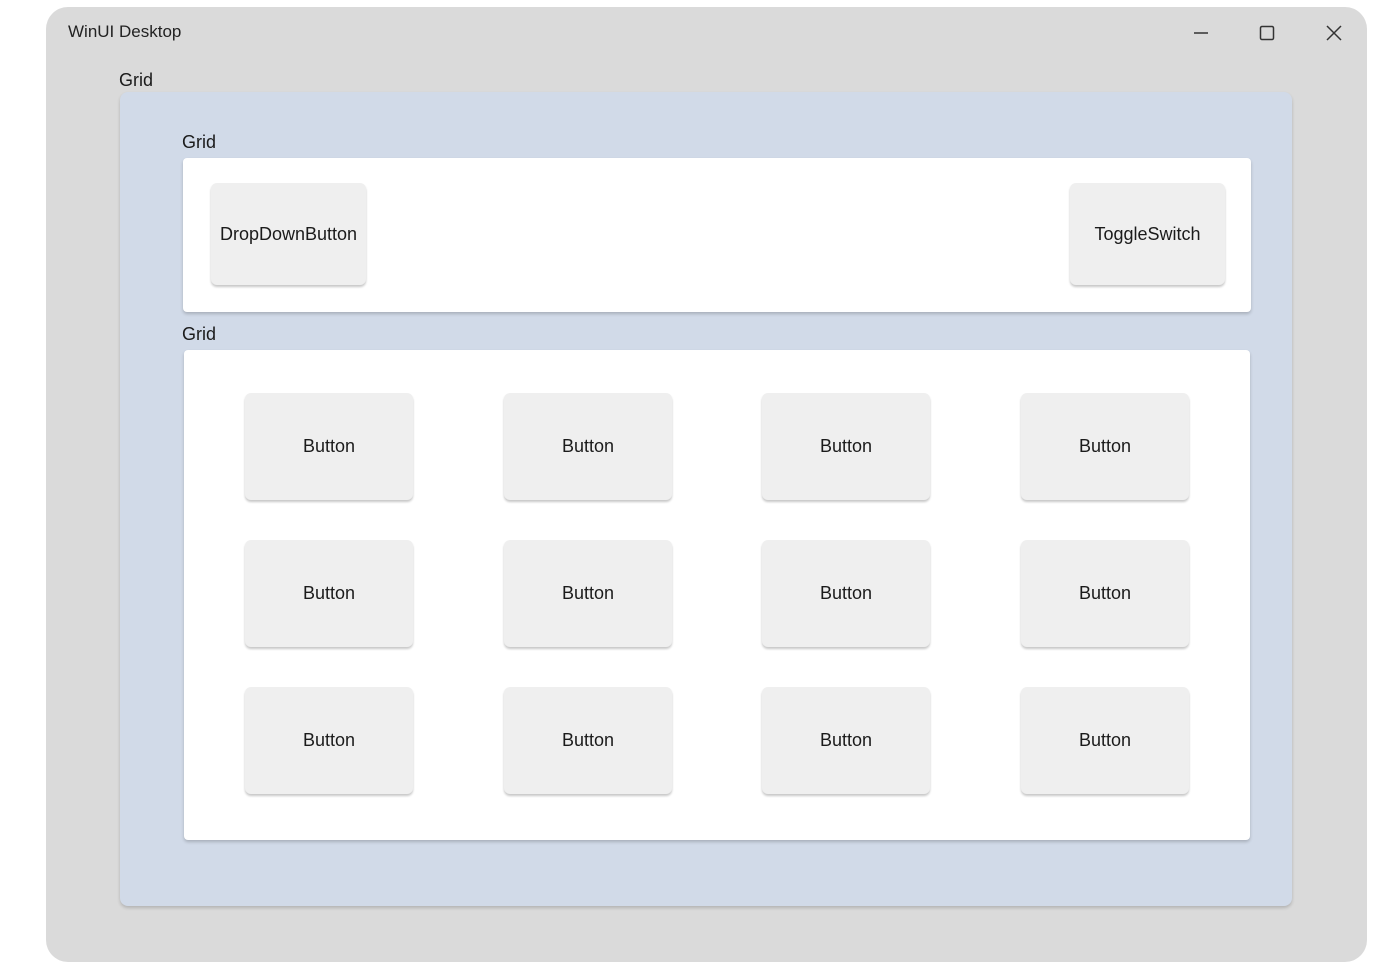 The height and width of the screenshot is (972, 1400). What do you see at coordinates (329, 593) in the screenshot?
I see `grid-button-5: Button` at bounding box center [329, 593].